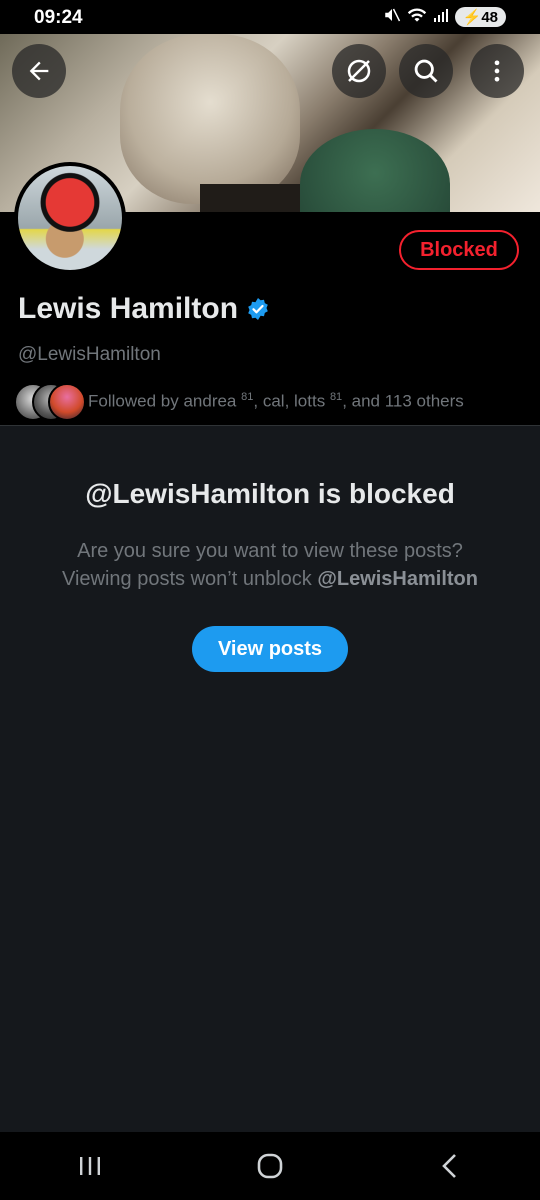  I want to click on arrow-left-icon, so click(39, 71).